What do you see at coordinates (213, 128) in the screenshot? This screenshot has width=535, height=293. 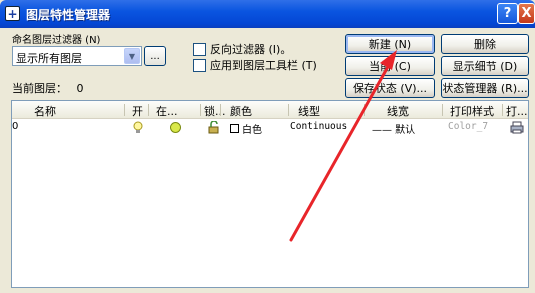 I see `unlock-icon` at bounding box center [213, 128].